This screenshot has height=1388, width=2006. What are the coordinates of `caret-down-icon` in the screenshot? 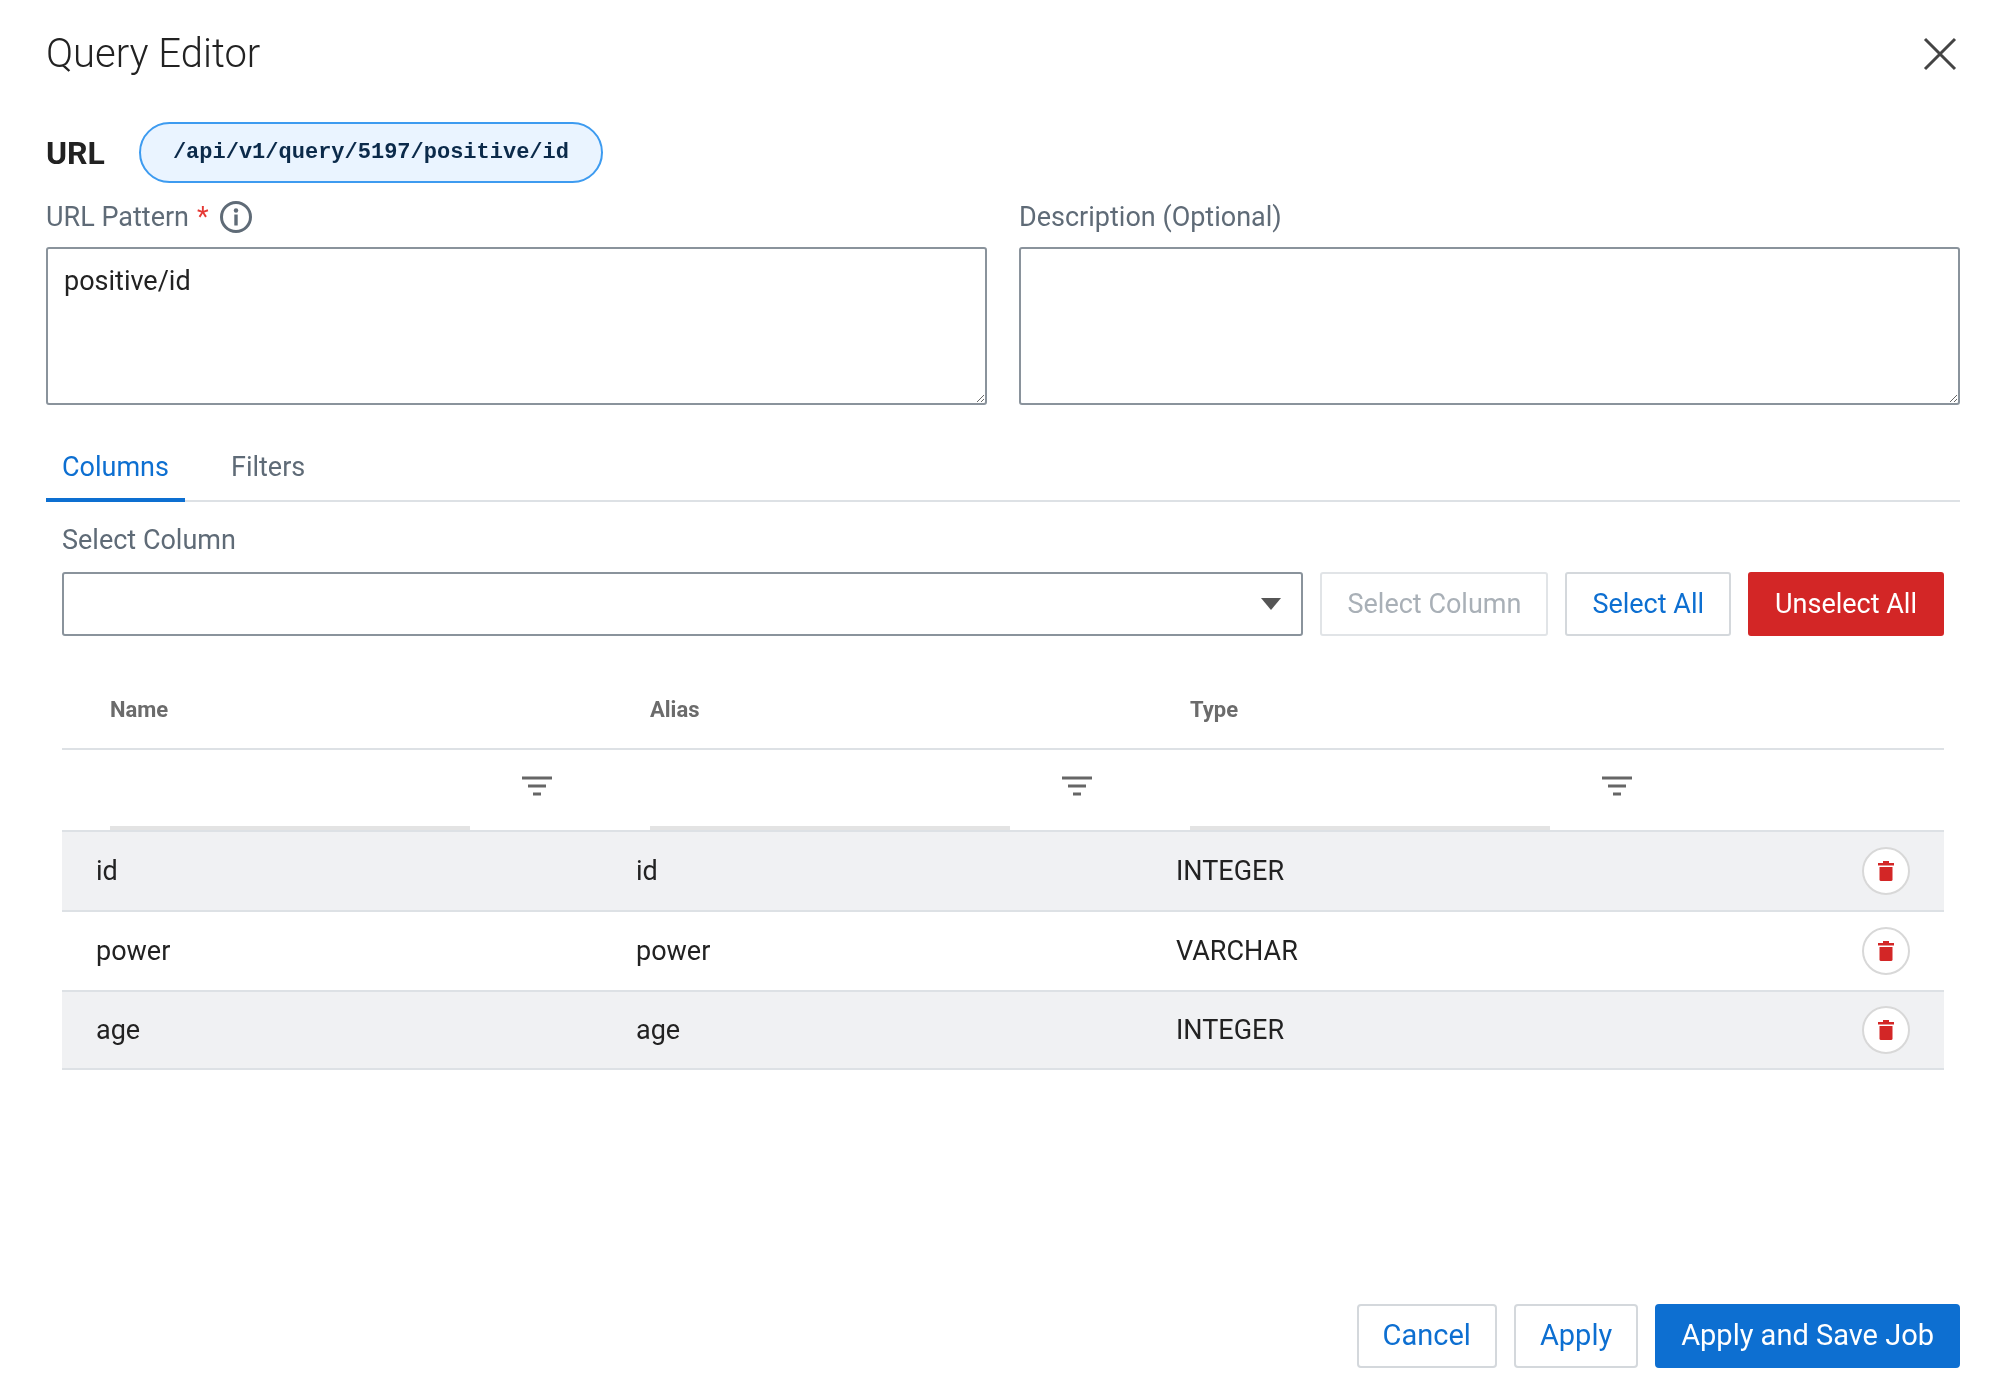 It's located at (1271, 604).